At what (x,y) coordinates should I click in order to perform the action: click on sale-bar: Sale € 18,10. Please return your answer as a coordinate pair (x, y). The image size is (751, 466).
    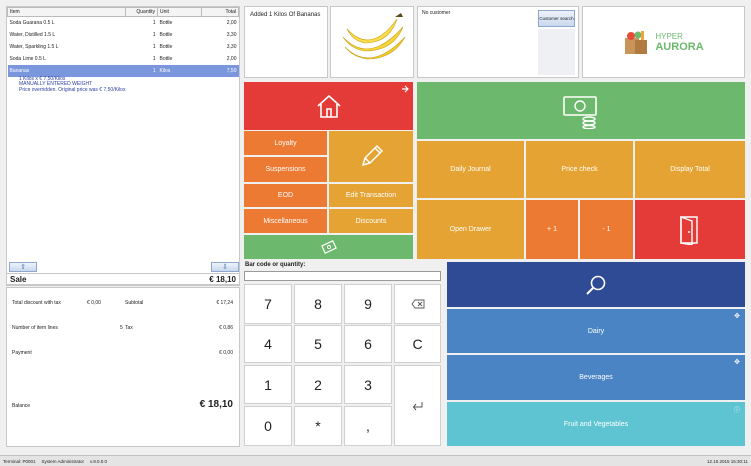
    Looking at the image, I should click on (123, 279).